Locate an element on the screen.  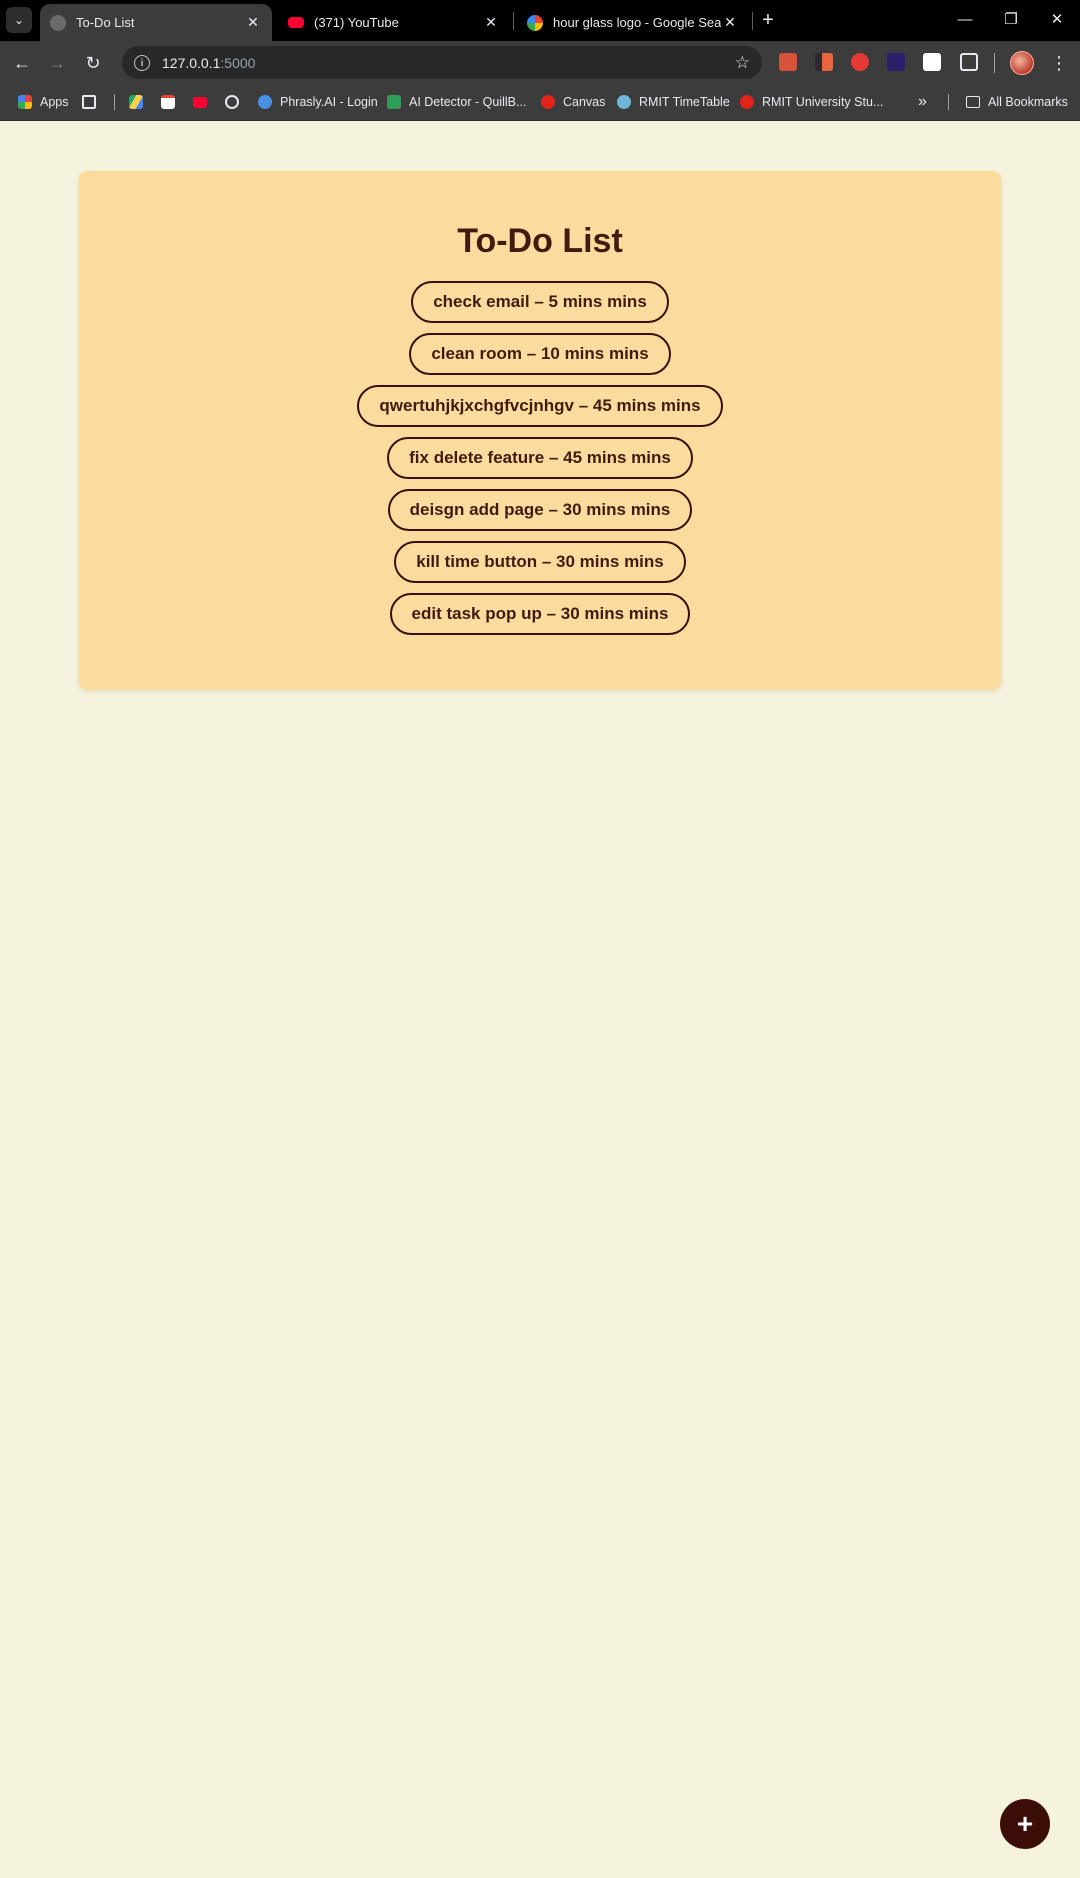
bookmark-google-drive is located at coordinates (140, 102).